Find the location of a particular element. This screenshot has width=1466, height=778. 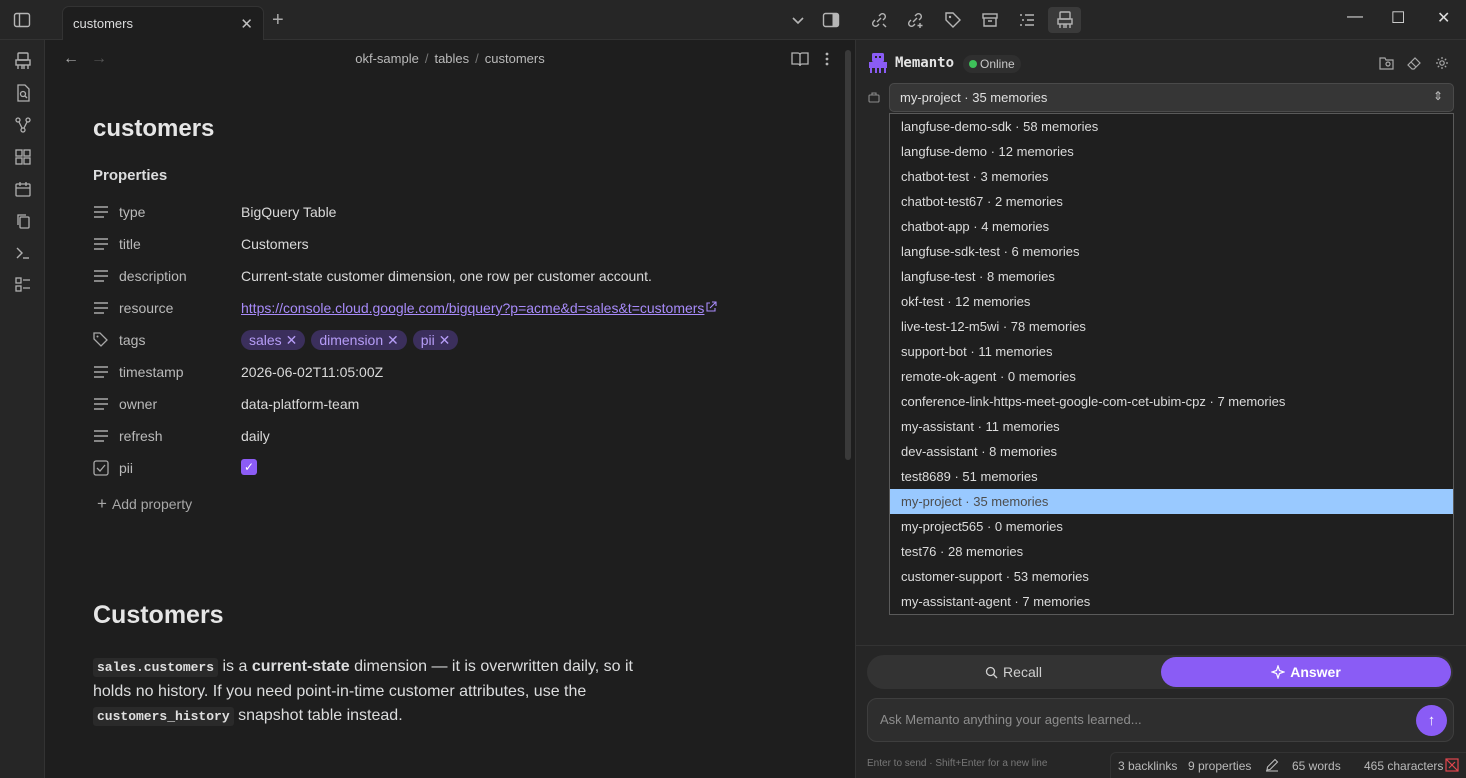

left-ribbon is located at coordinates (22, 409).